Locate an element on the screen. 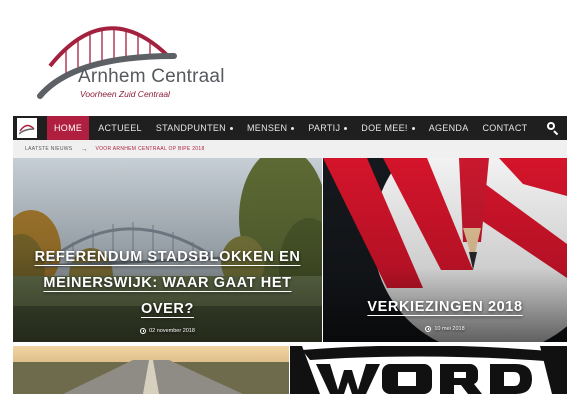 The width and height of the screenshot is (570, 394). logo-tagline: Voorheen Zuid Centraal is located at coordinates (125, 94).